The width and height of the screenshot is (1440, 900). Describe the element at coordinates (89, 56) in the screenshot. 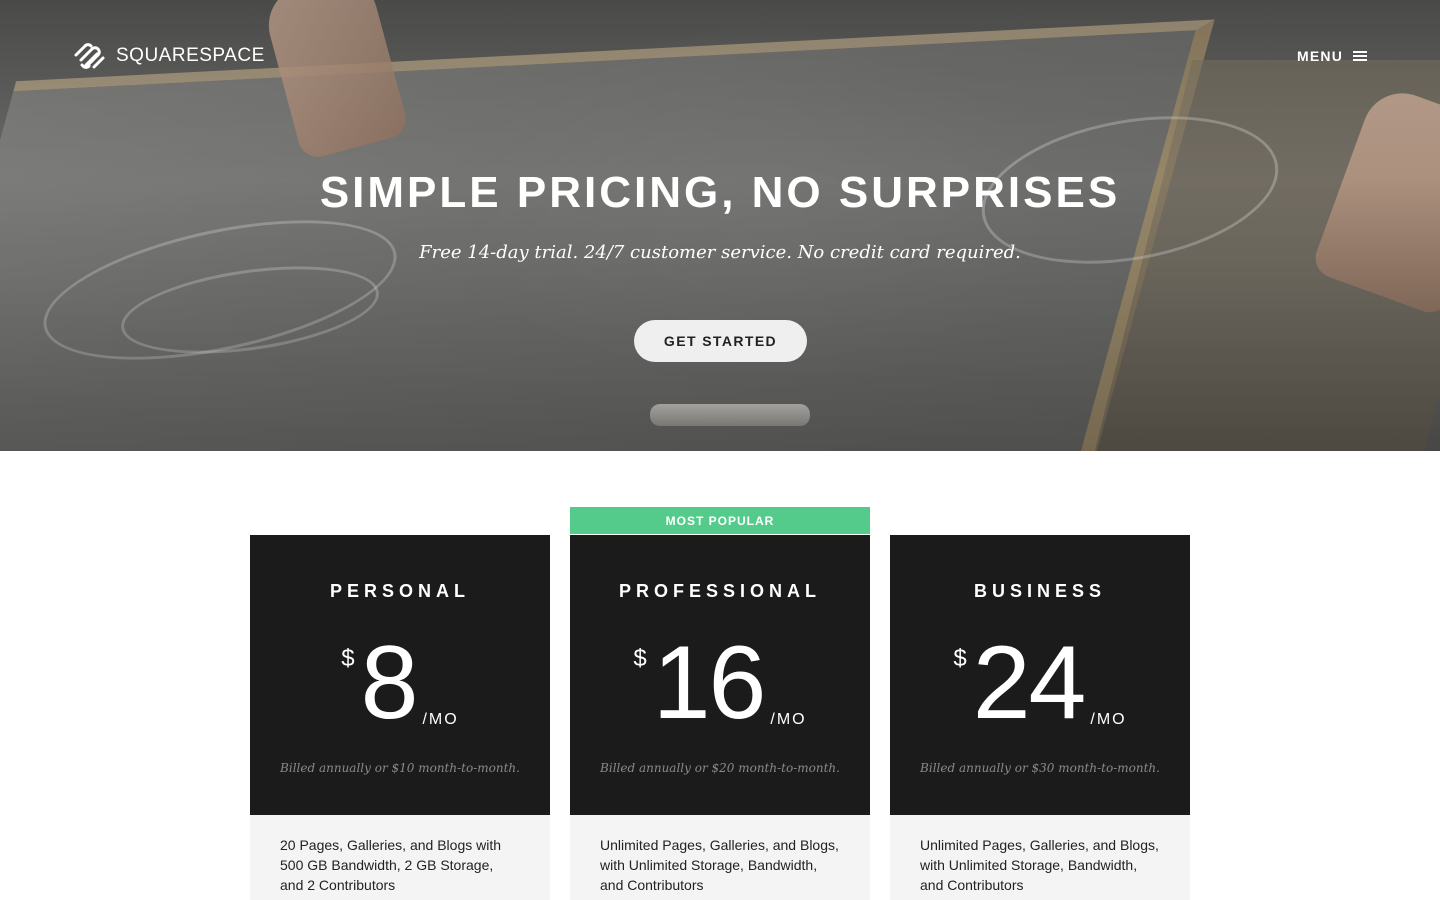

I see `squarespace-logo-icon` at that location.